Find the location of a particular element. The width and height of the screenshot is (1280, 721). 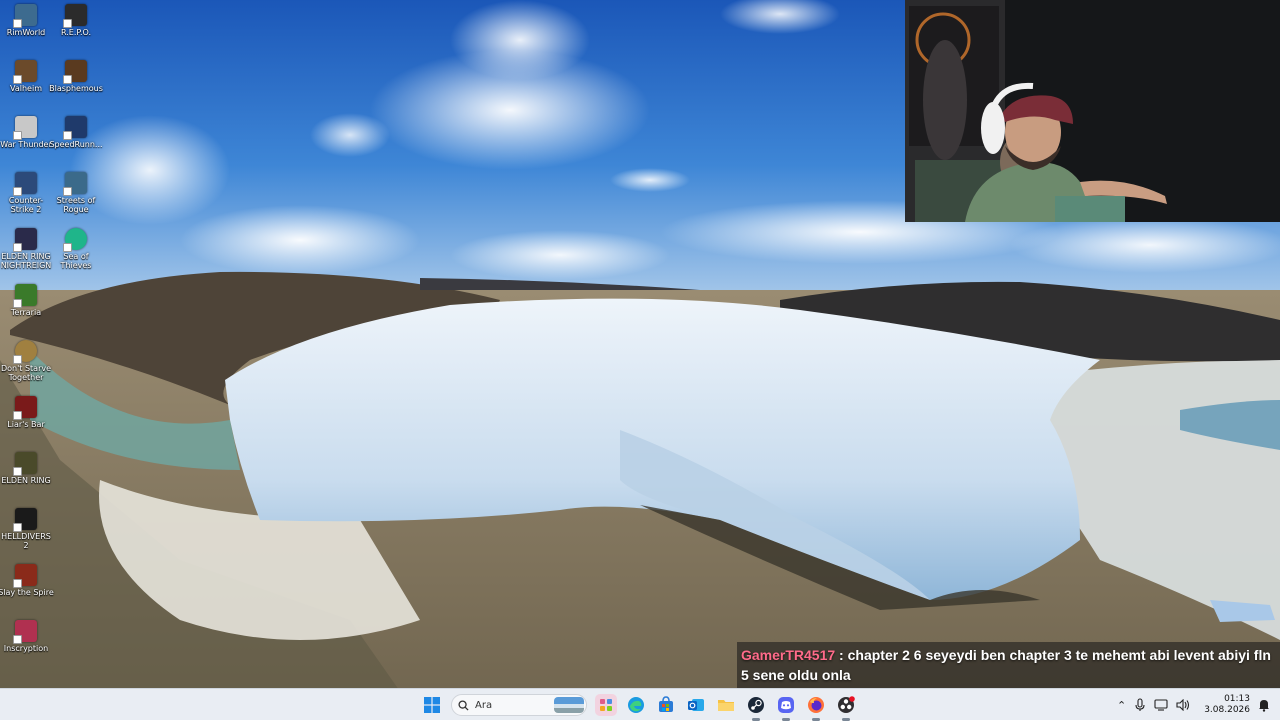

desktop-icon-label: R.E.P.O. is located at coordinates (76, 32).